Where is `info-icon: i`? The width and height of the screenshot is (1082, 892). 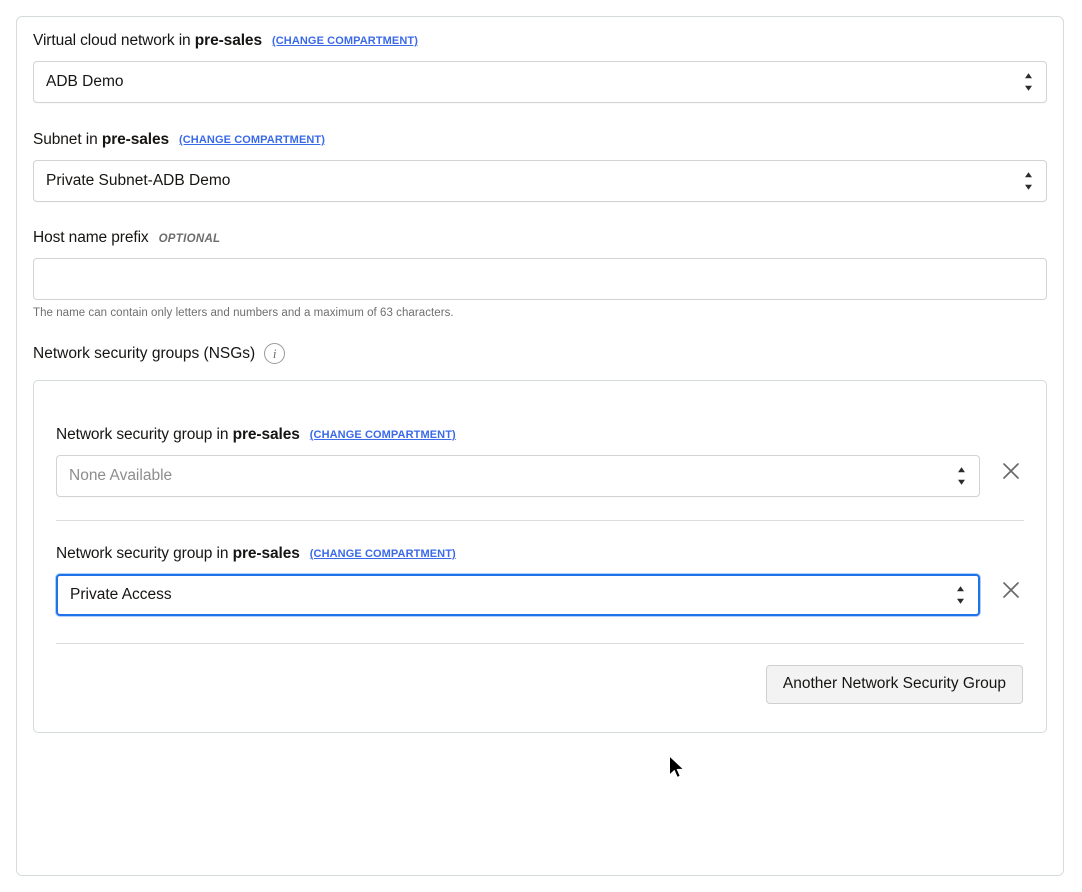
info-icon: i is located at coordinates (275, 353).